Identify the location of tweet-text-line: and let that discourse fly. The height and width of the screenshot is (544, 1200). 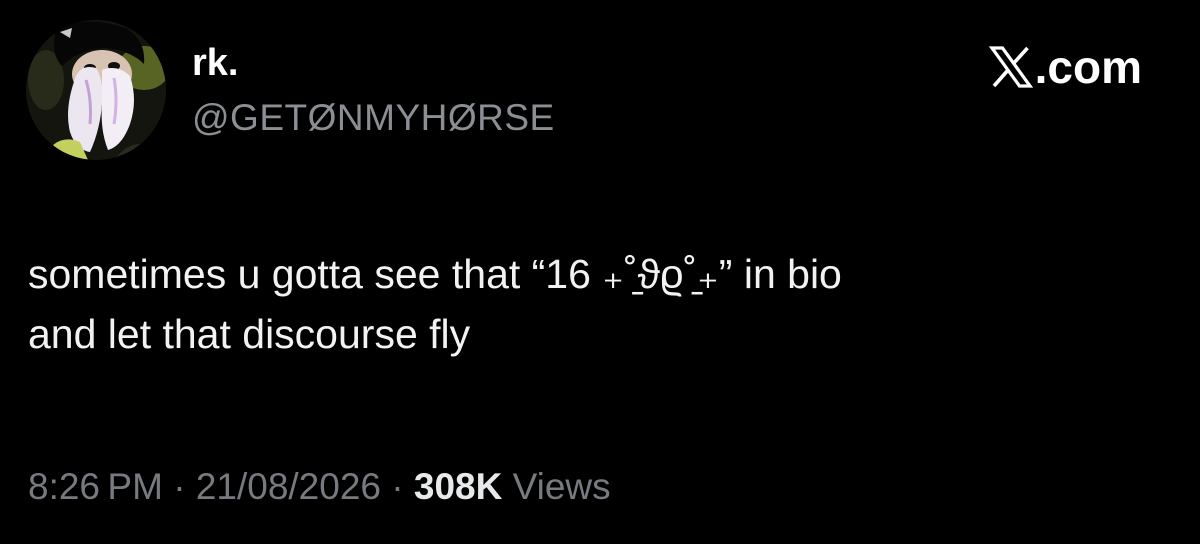
(249, 334).